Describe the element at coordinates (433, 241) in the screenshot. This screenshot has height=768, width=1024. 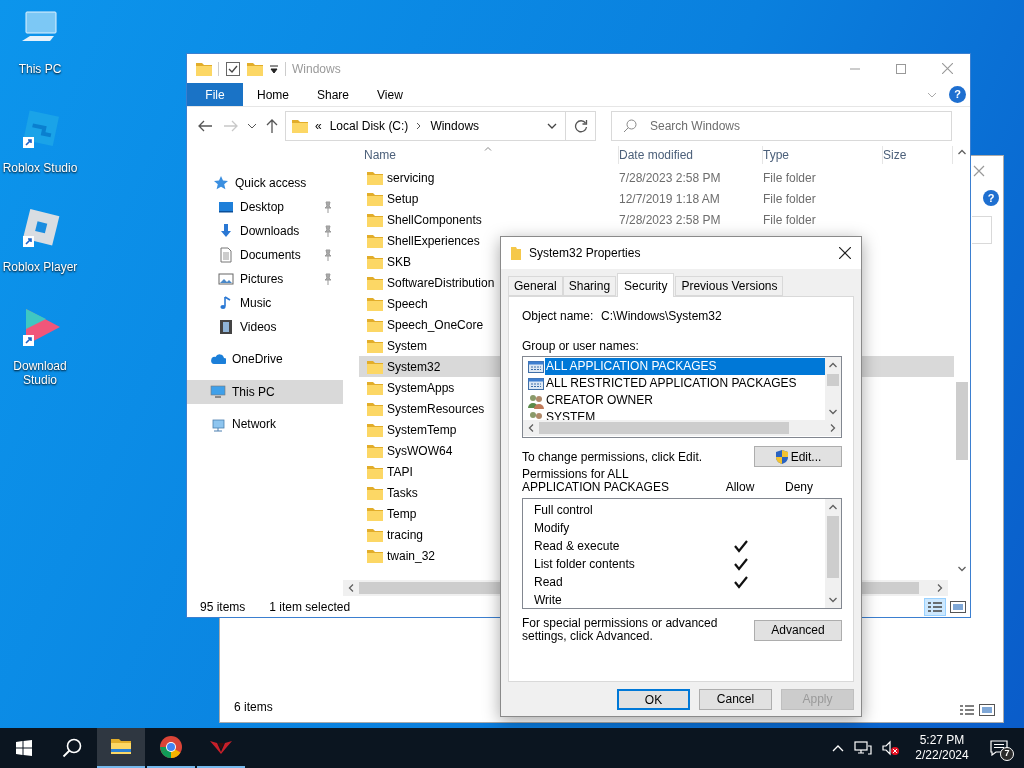
I see `file-name: ShellExperiences` at that location.